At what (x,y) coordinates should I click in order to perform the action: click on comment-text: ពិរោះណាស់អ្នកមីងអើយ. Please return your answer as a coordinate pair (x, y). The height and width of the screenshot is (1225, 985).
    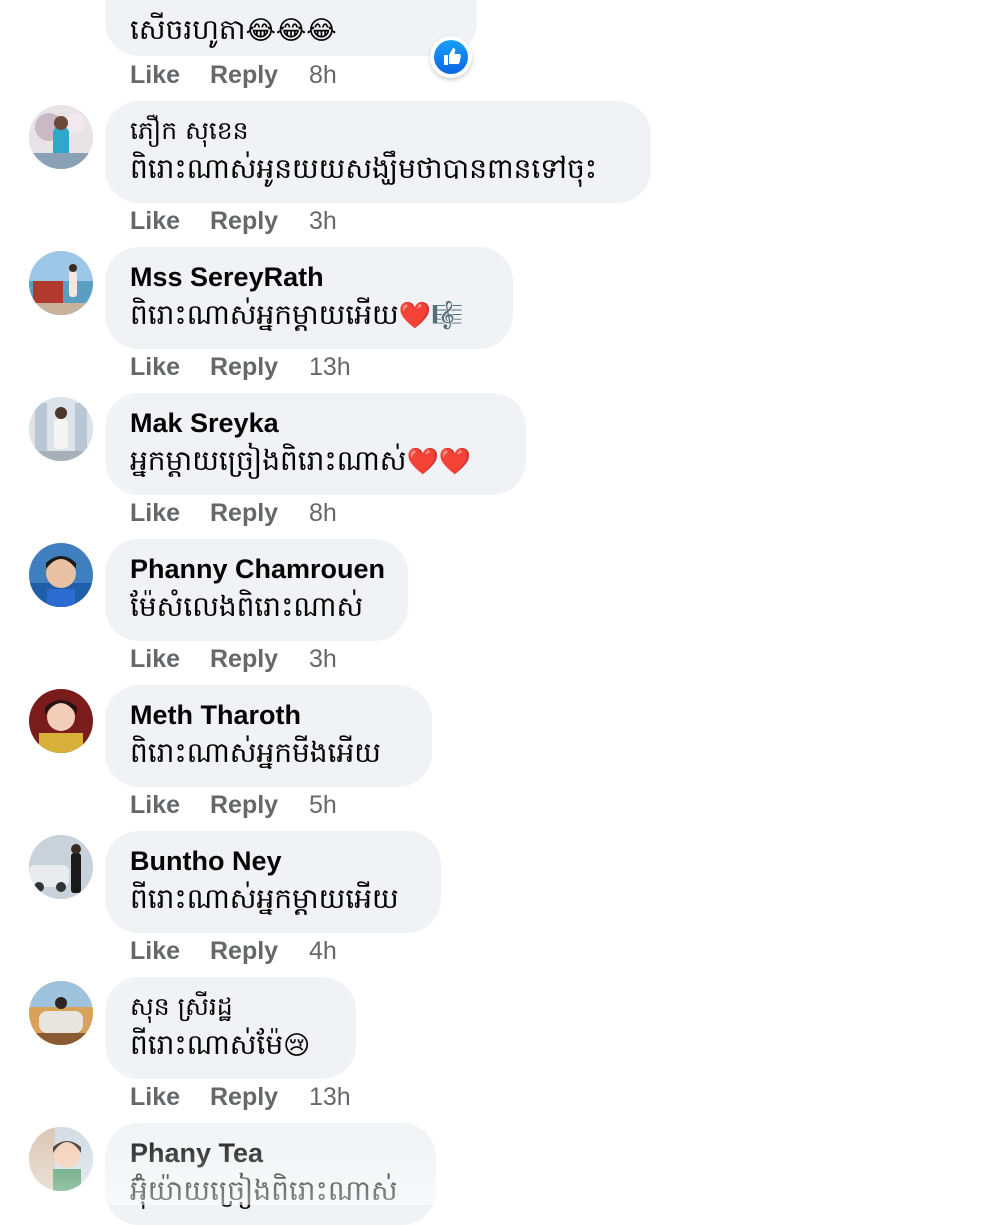
    Looking at the image, I should click on (268, 753).